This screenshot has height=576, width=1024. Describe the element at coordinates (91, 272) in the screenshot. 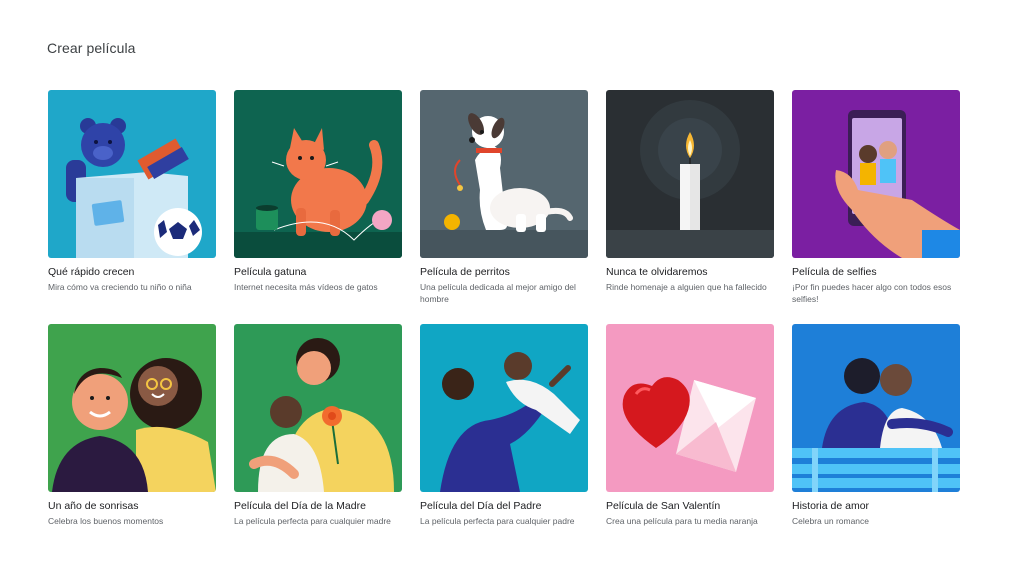

I see `card-title: Qué rápido crecen` at that location.